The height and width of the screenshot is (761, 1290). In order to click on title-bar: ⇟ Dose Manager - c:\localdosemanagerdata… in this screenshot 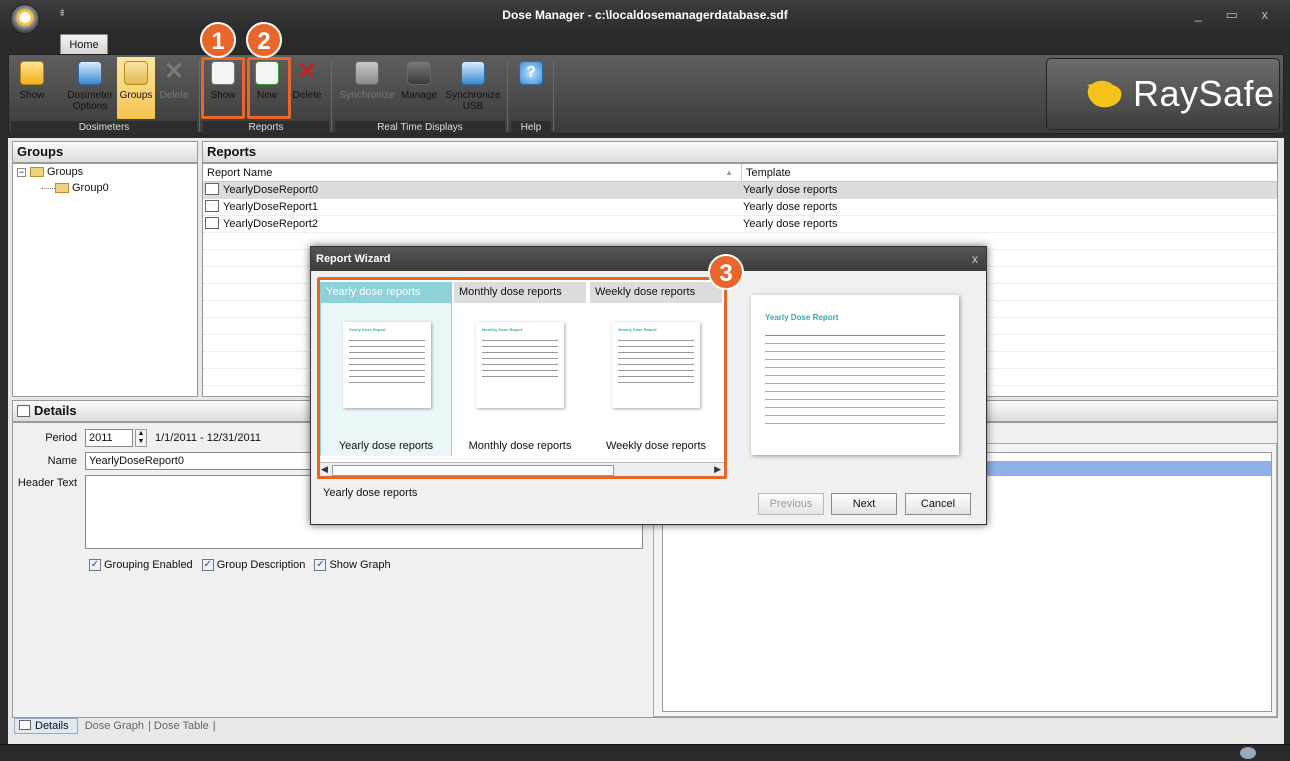, I will do `click(645, 17)`.